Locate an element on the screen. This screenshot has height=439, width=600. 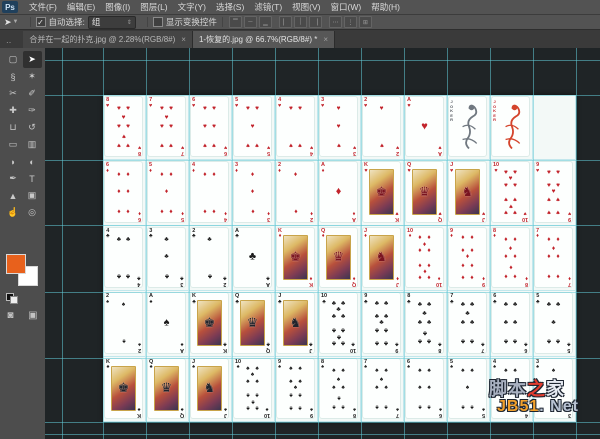
clone-stamp-tool: ⊔ is located at coordinates (13, 127).